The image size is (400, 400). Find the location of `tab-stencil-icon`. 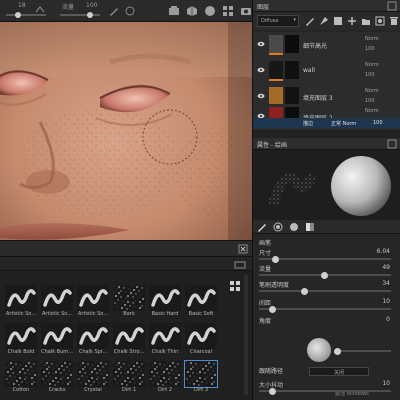

tab-stencil-icon is located at coordinates (310, 227).